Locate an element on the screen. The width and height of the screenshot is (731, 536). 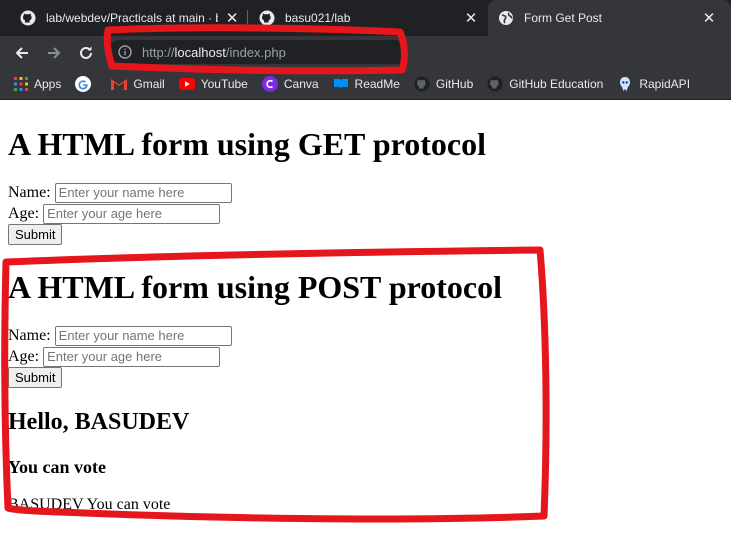
tab-form-get-post: Form Get Post ✕ is located at coordinates (609, 18).